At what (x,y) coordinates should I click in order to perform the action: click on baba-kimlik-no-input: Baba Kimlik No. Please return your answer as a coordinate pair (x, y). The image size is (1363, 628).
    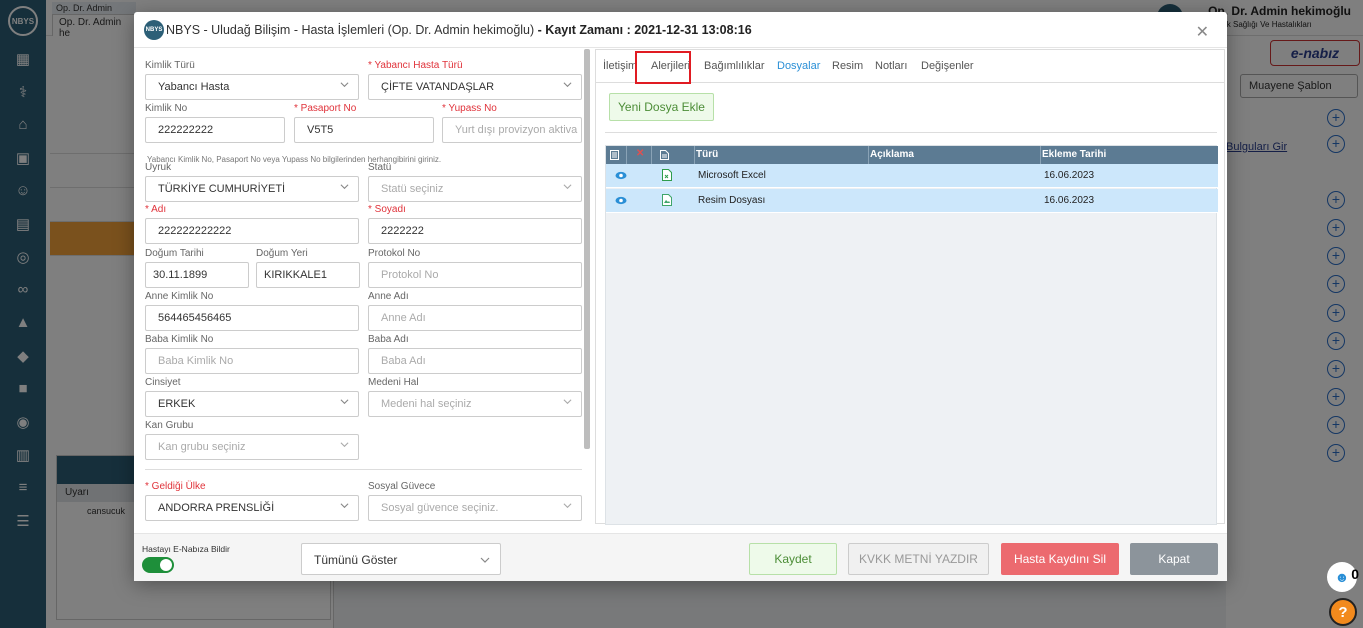
    Looking at the image, I should click on (252, 361).